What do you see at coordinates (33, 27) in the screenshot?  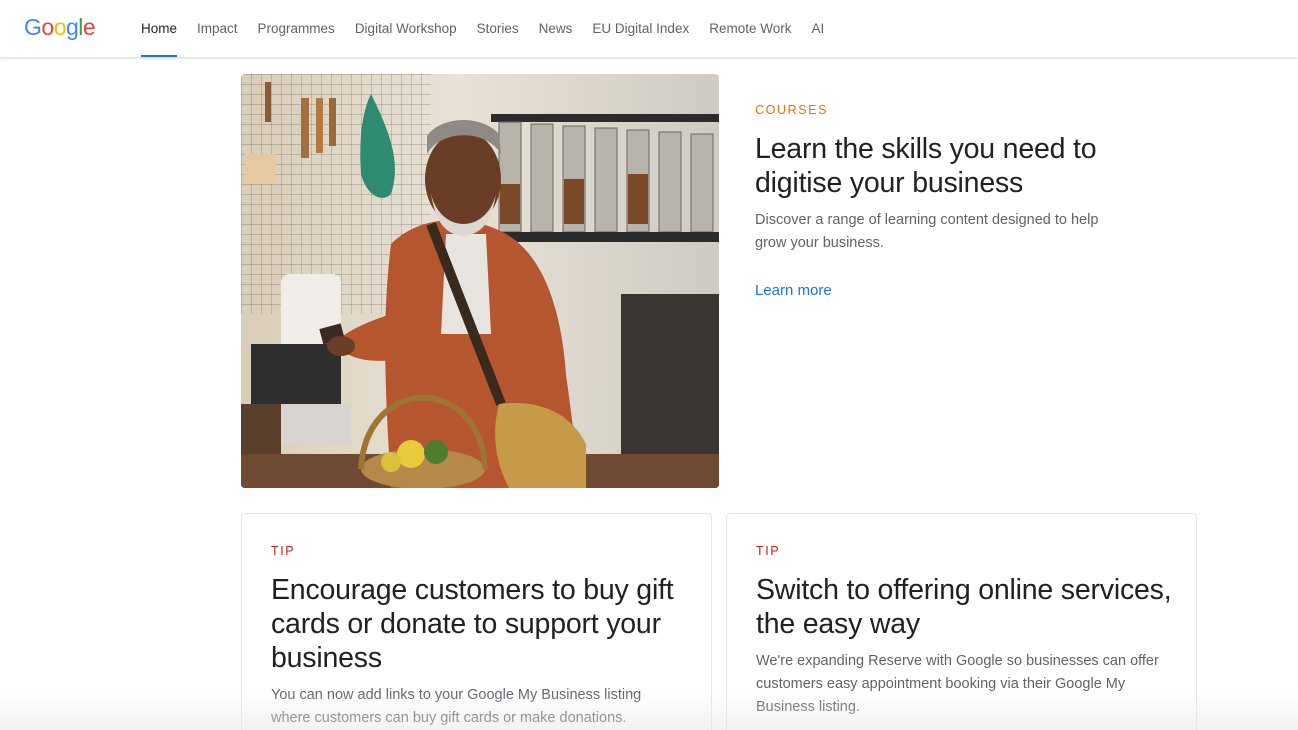 I see `logo-letter: G` at bounding box center [33, 27].